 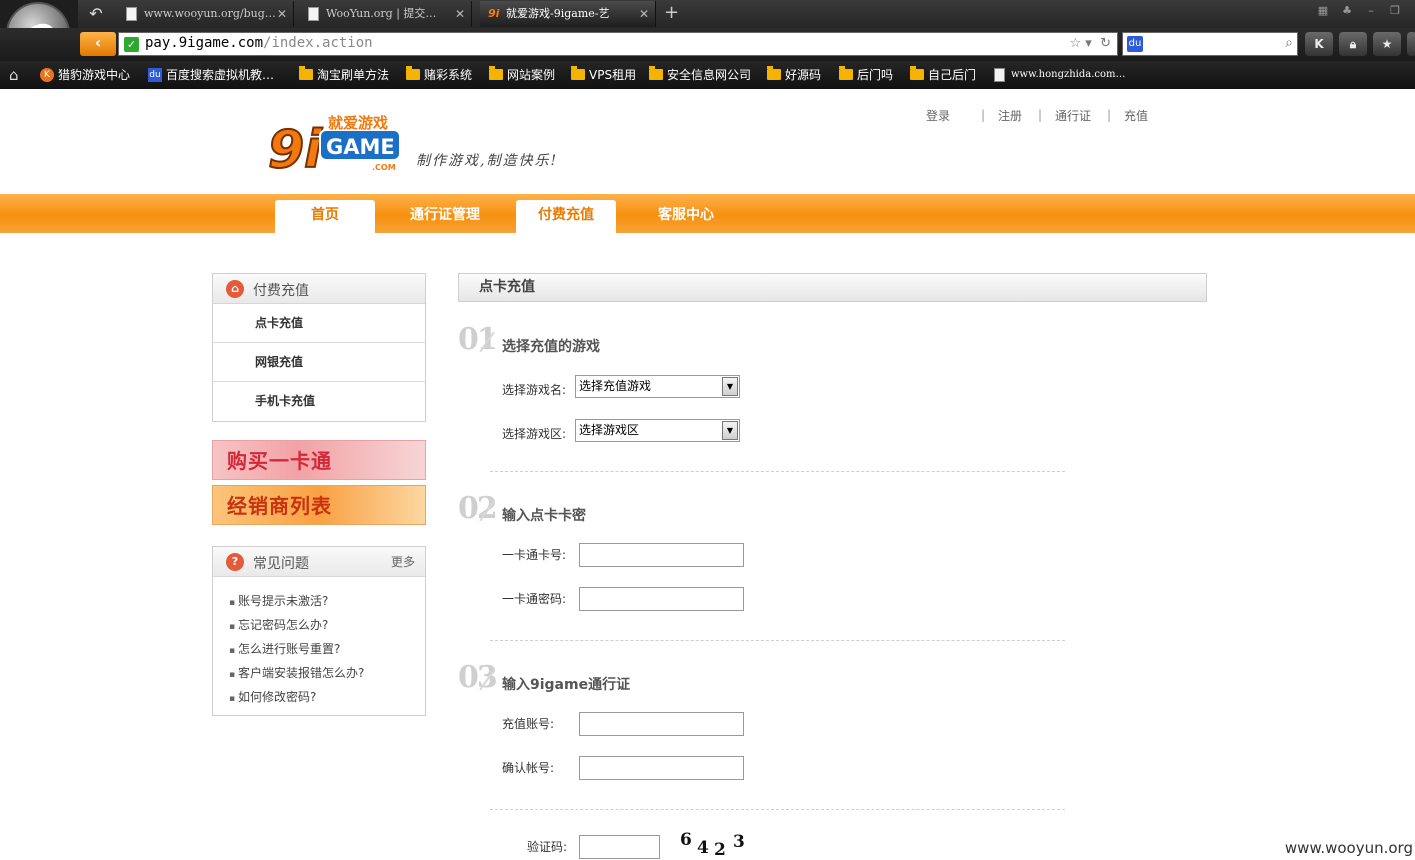 I want to click on passport-link: 通行证, so click(x=1073, y=115).